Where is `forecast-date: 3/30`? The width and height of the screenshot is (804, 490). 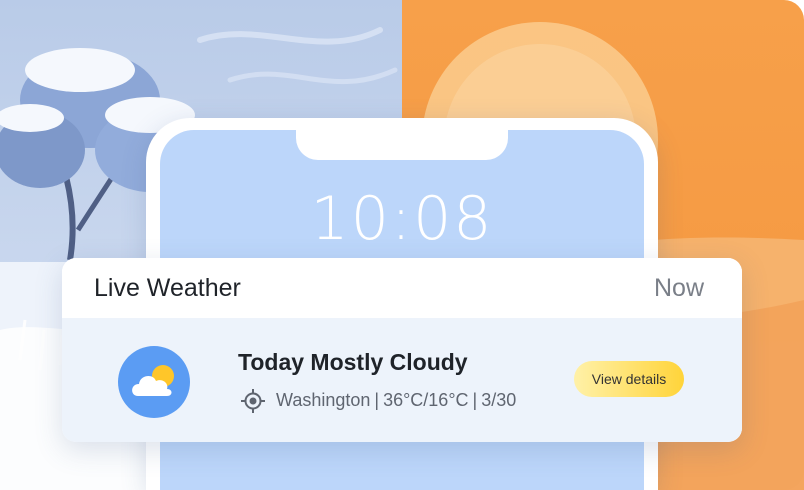
forecast-date: 3/30 is located at coordinates (499, 400).